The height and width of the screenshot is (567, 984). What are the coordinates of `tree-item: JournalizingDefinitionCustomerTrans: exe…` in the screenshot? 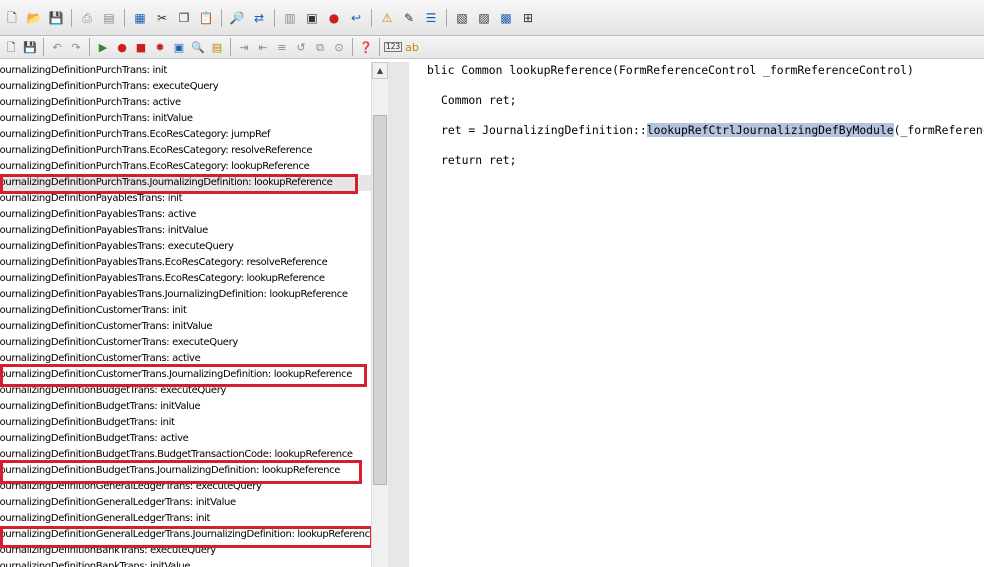 It's located at (119, 343).